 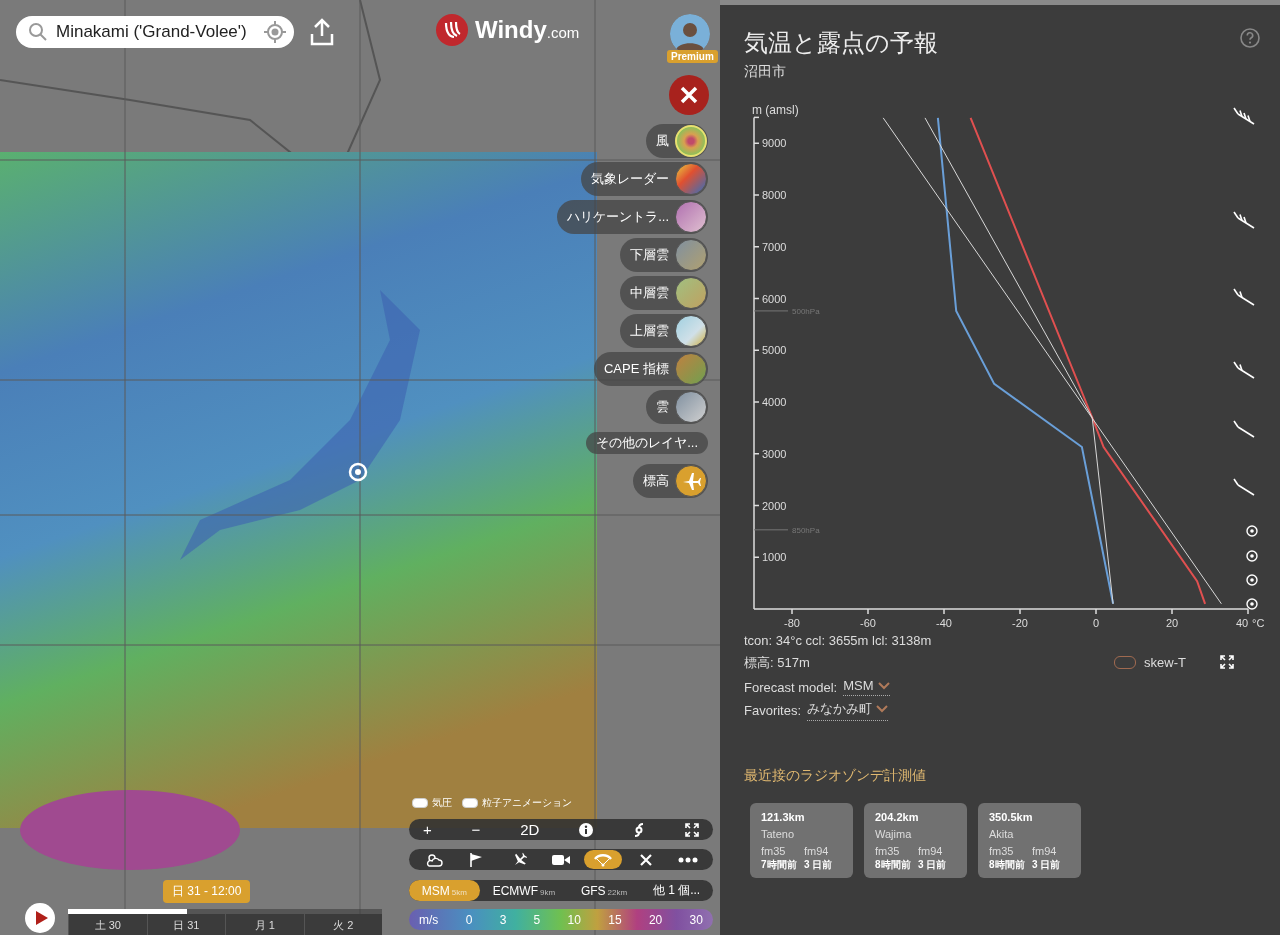 What do you see at coordinates (1242, 623) in the screenshot?
I see `tick-label: 40` at bounding box center [1242, 623].